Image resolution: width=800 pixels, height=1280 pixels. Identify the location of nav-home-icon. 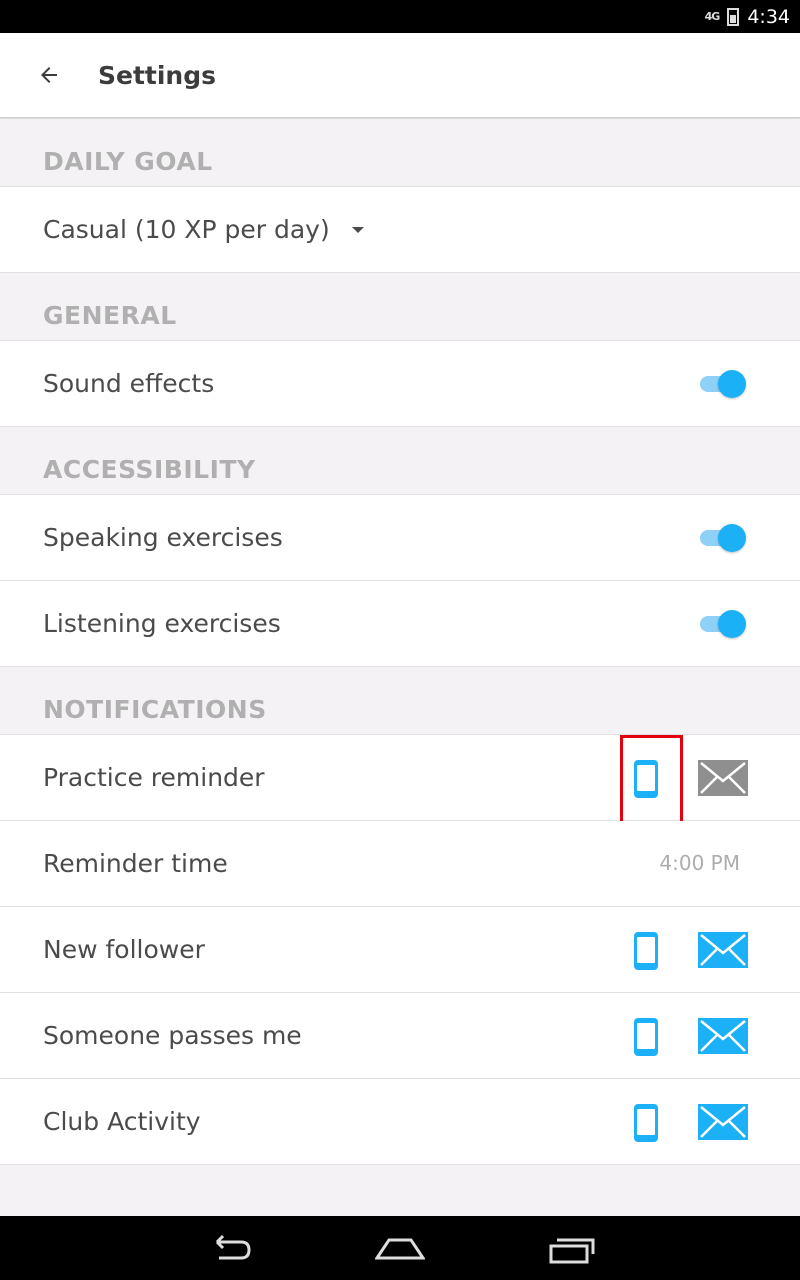
(400, 1249).